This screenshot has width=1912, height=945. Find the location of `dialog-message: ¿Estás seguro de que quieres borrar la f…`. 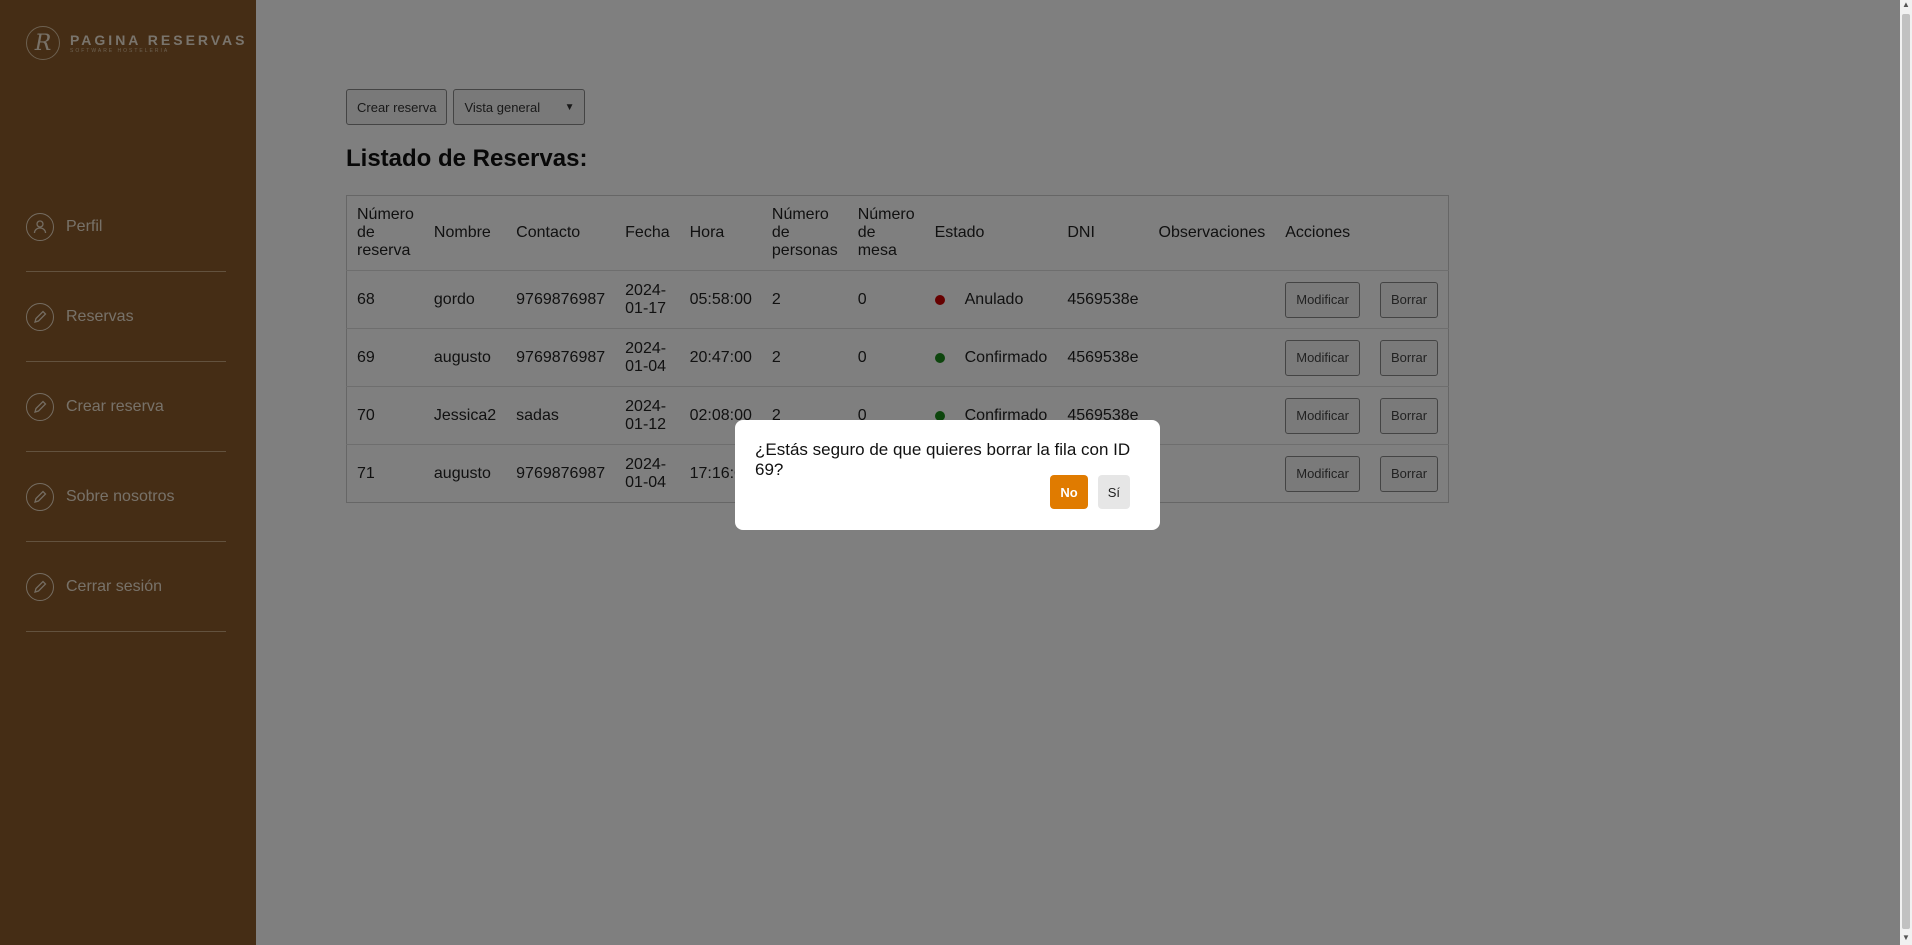

dialog-message: ¿Estás seguro de que quieres borrar la f… is located at coordinates (943, 459).